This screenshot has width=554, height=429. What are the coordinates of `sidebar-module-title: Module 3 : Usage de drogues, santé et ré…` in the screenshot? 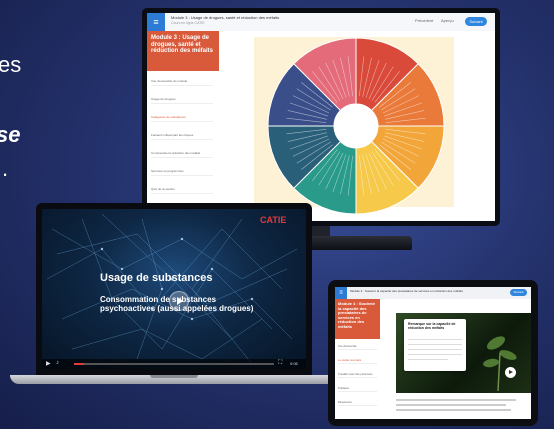 It's located at (182, 44).